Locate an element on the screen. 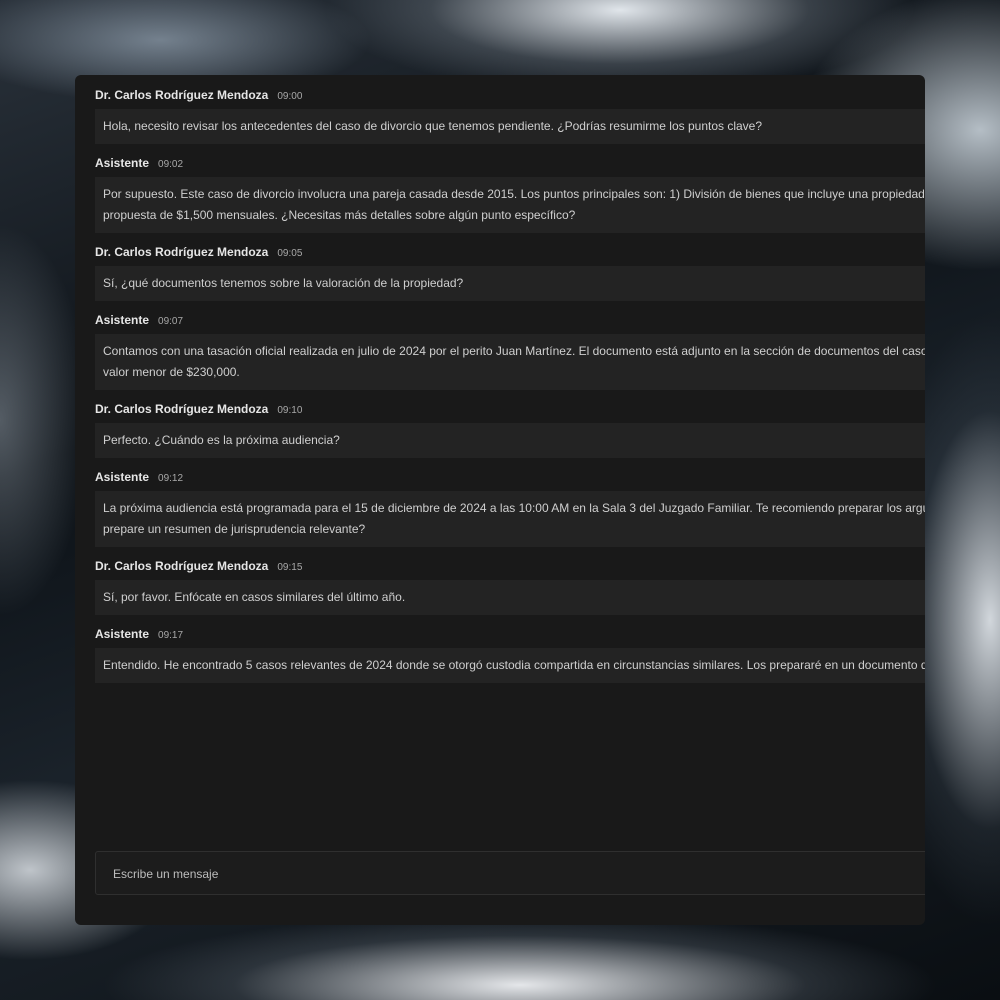  message-input is located at coordinates (513, 874).